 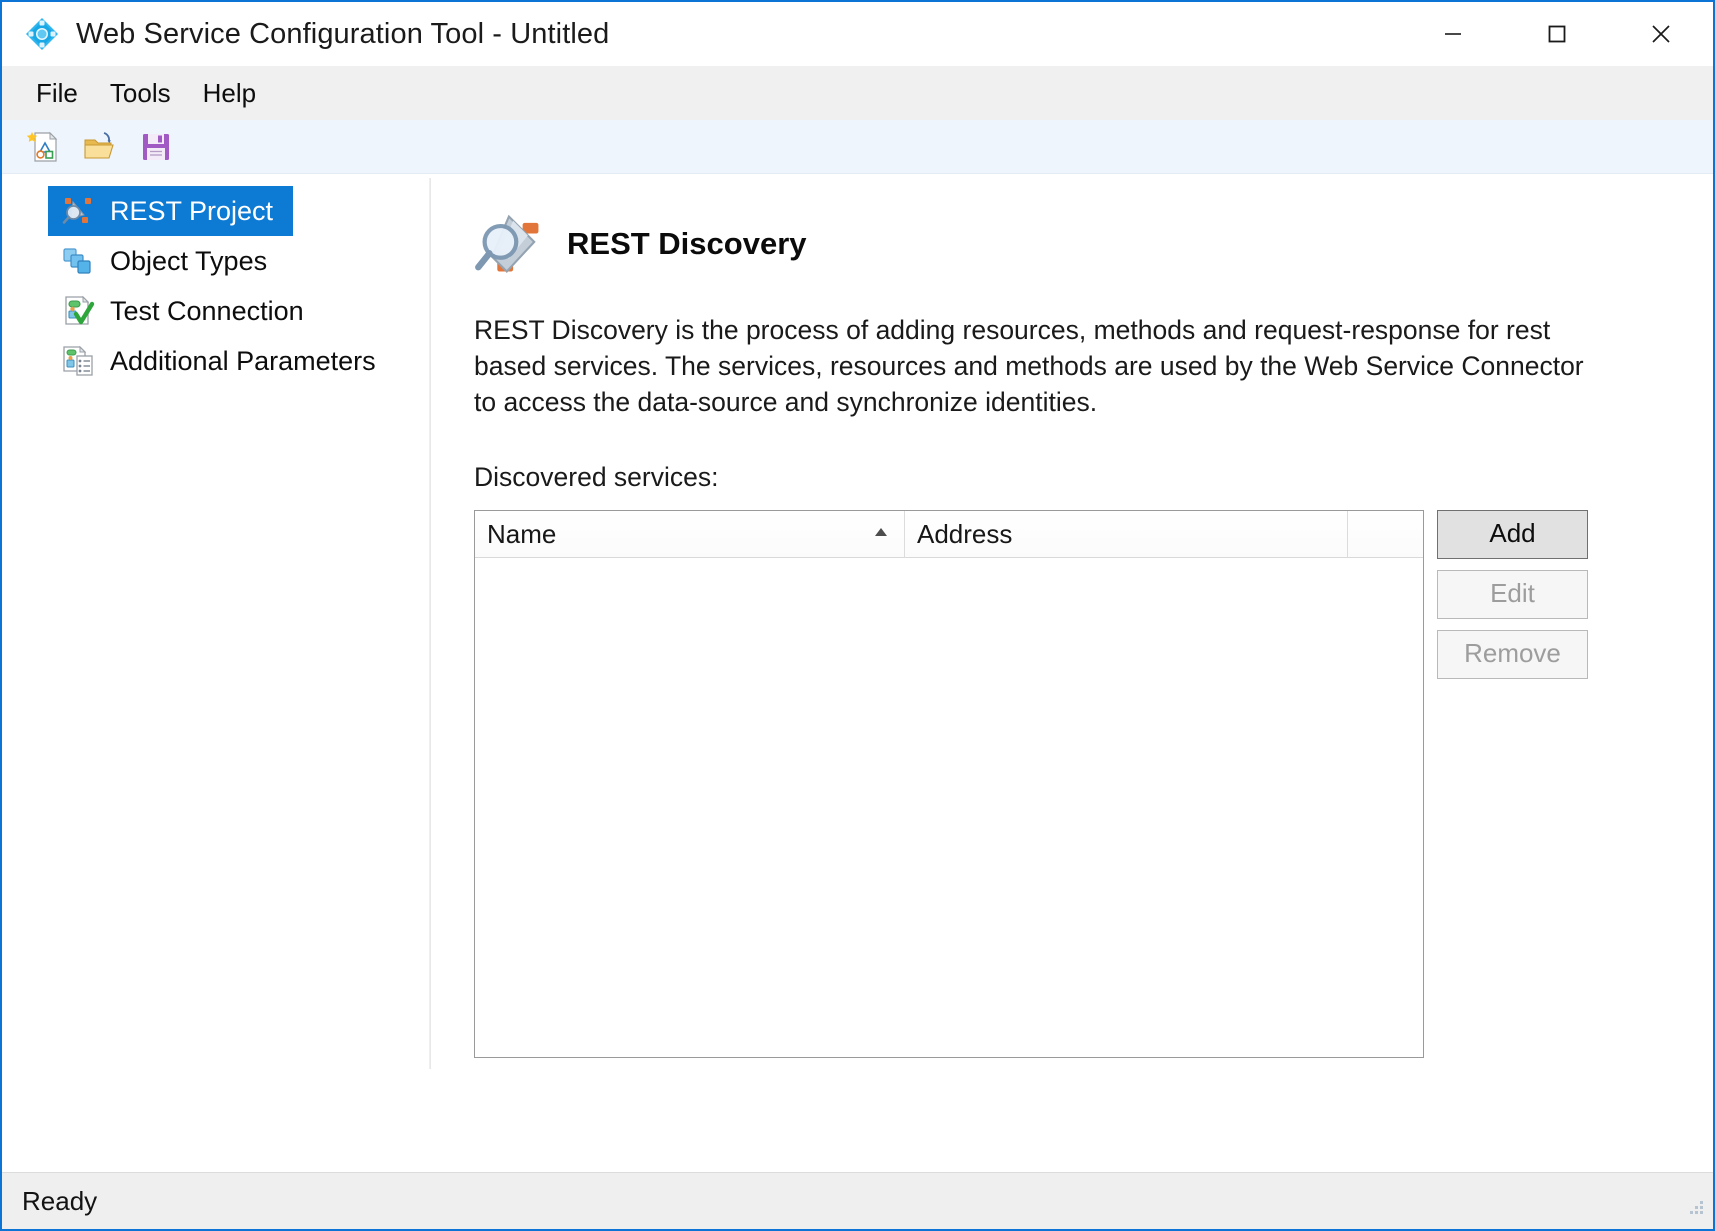 What do you see at coordinates (522, 533) in the screenshot?
I see `column-header-label: Name` at bounding box center [522, 533].